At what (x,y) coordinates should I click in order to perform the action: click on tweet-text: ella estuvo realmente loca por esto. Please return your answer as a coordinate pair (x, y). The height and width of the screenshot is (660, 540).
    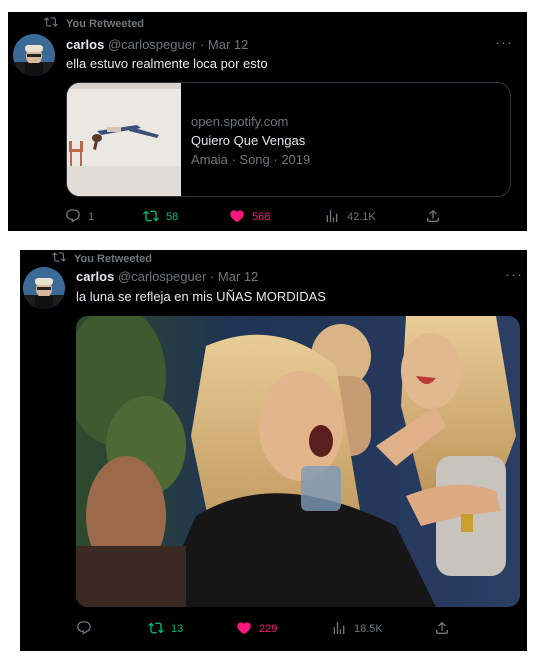
    Looking at the image, I should click on (167, 63).